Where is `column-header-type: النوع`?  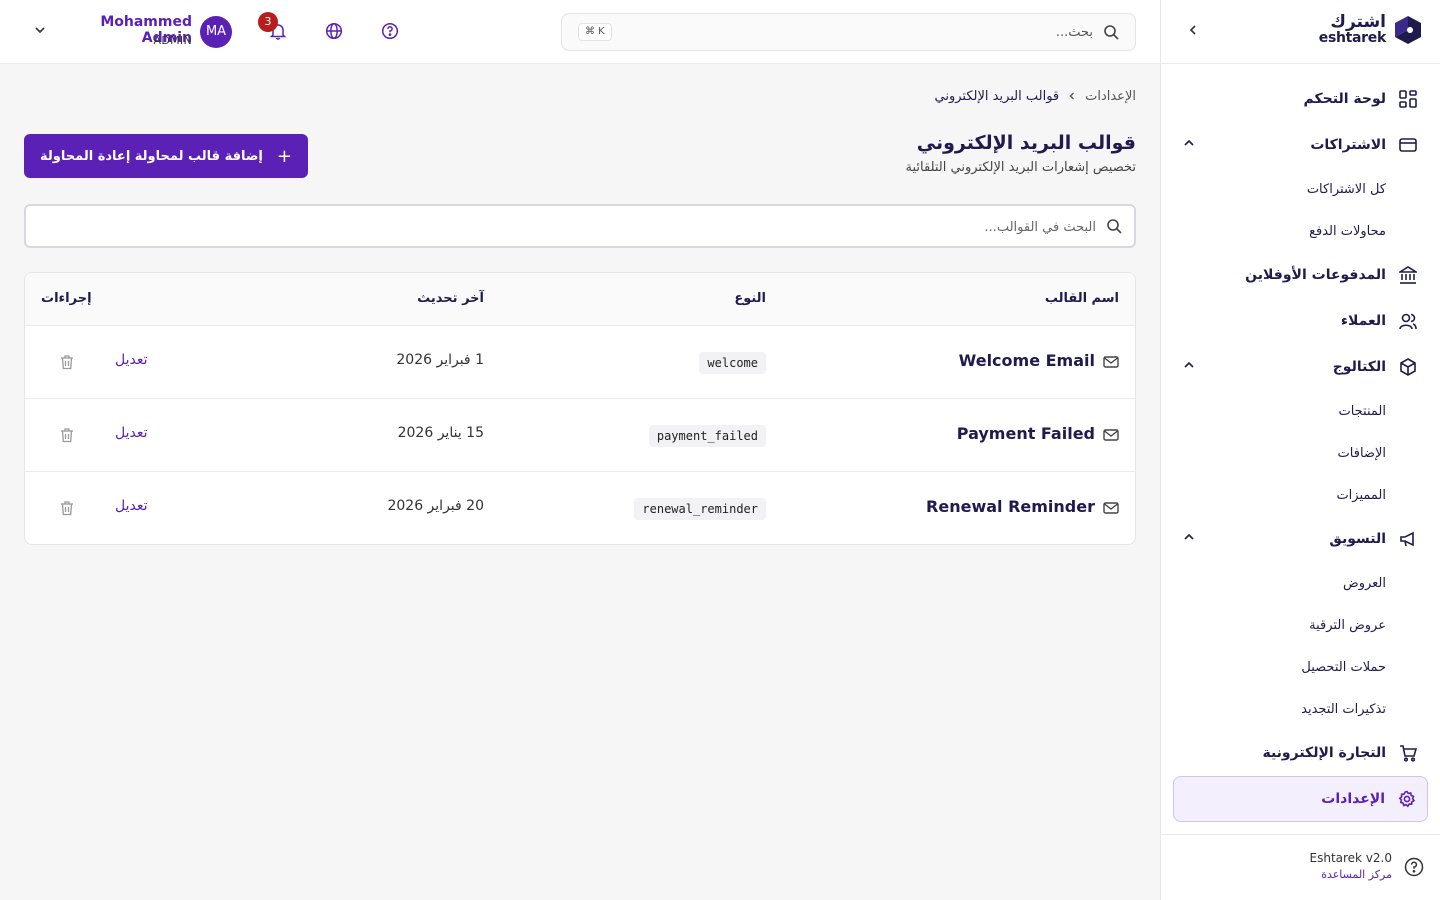 column-header-type: النوع is located at coordinates (750, 298).